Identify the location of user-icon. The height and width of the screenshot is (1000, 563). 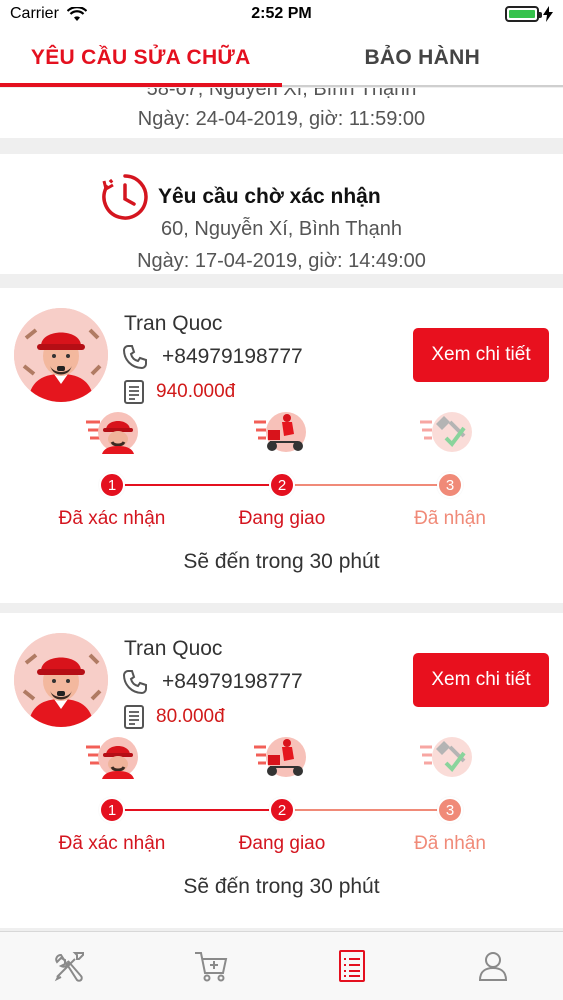
(492, 966).